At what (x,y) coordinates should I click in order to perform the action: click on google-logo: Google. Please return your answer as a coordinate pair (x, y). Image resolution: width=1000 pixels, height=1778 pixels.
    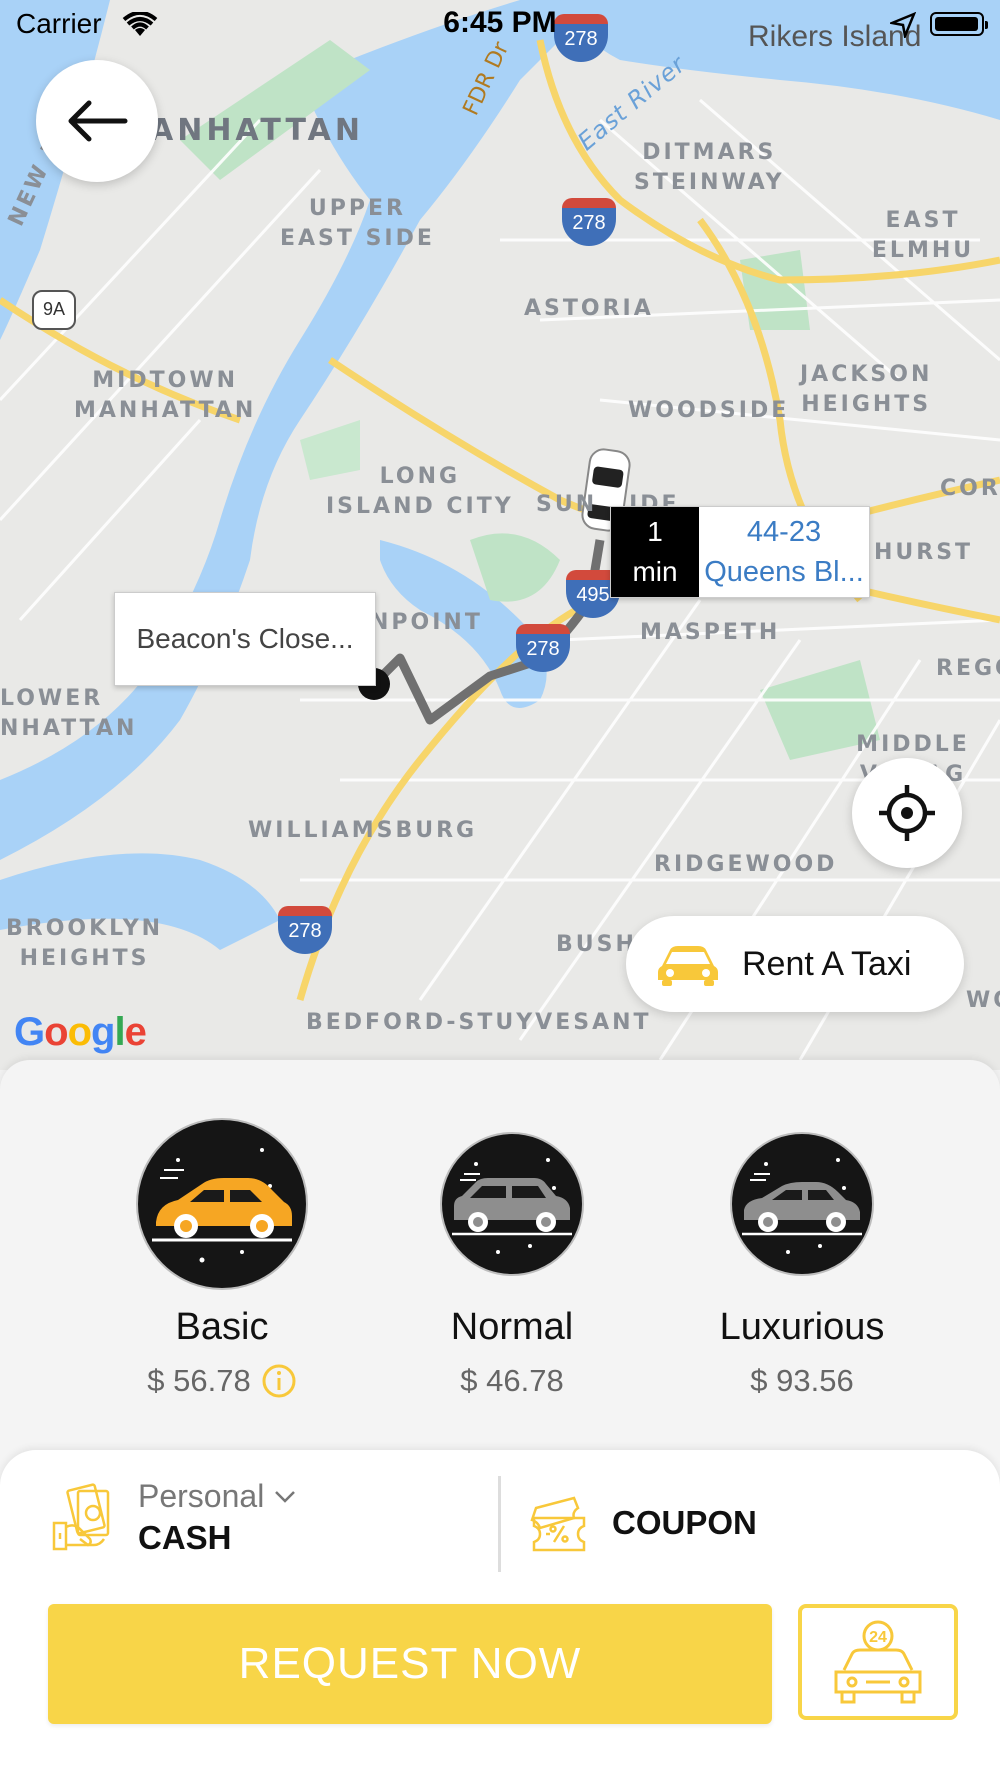
    Looking at the image, I should click on (80, 1032).